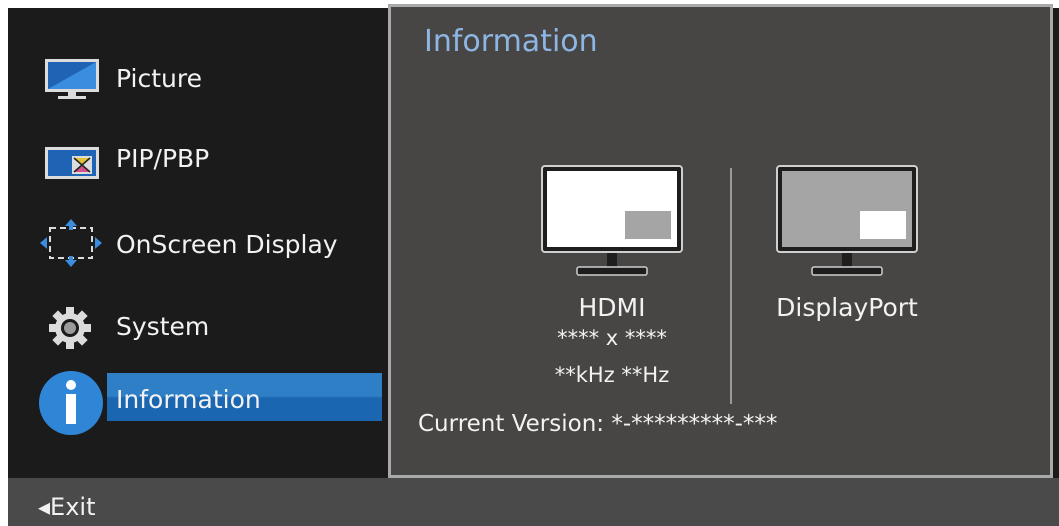  I want to click on menu-label-picture: Picture, so click(159, 78).